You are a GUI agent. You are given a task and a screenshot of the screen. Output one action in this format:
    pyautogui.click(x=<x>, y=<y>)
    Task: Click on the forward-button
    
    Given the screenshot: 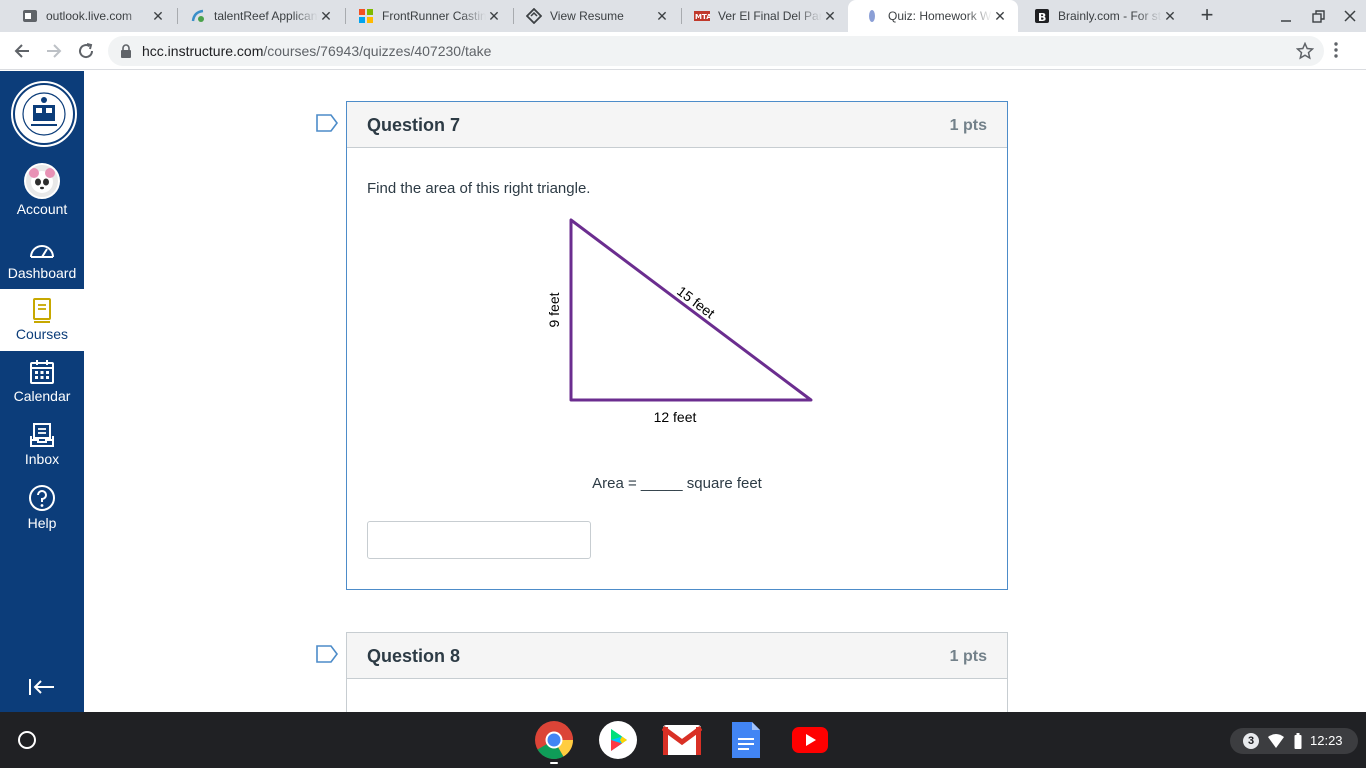 What is the action you would take?
    pyautogui.click(x=54, y=51)
    